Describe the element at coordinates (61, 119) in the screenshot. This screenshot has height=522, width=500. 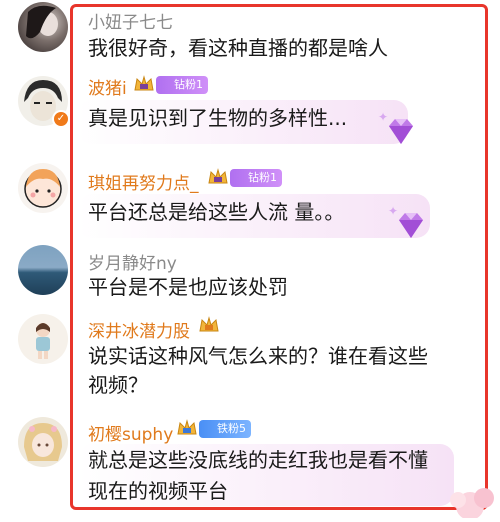
I see `verified-badge-icon: ✓` at that location.